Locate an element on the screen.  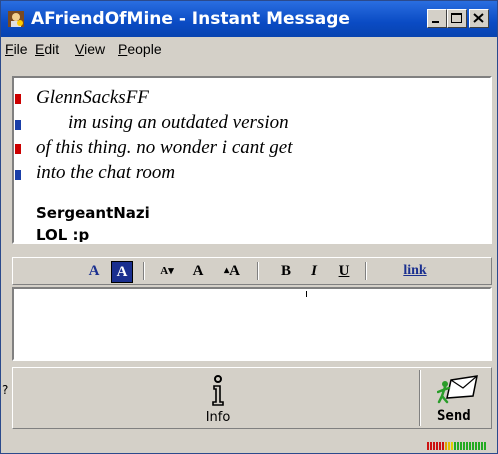
larger-font-label: A is located at coordinates (234, 271).